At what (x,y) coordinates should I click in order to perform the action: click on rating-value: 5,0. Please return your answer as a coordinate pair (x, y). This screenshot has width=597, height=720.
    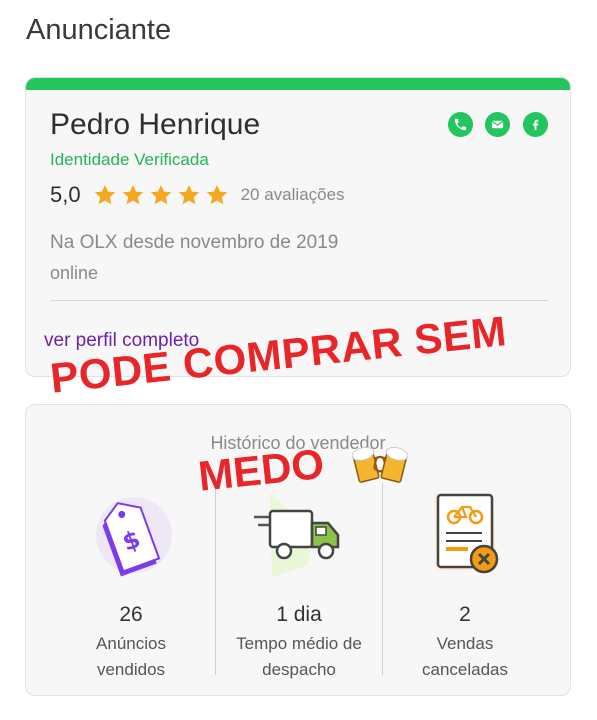
    Looking at the image, I should click on (65, 194).